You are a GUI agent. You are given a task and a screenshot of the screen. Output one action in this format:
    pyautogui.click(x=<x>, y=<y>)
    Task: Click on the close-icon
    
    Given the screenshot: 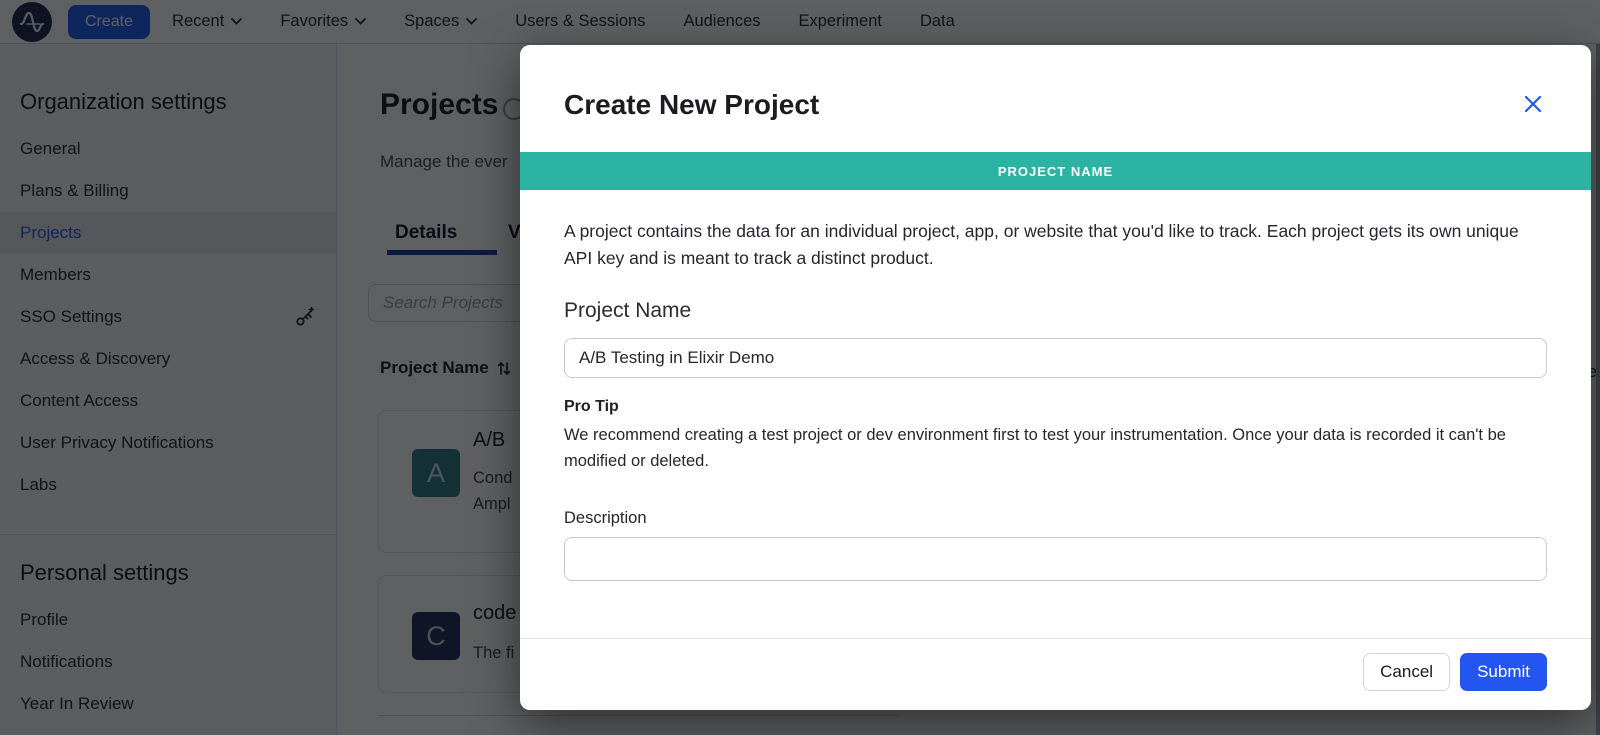 What is the action you would take?
    pyautogui.click(x=1533, y=104)
    